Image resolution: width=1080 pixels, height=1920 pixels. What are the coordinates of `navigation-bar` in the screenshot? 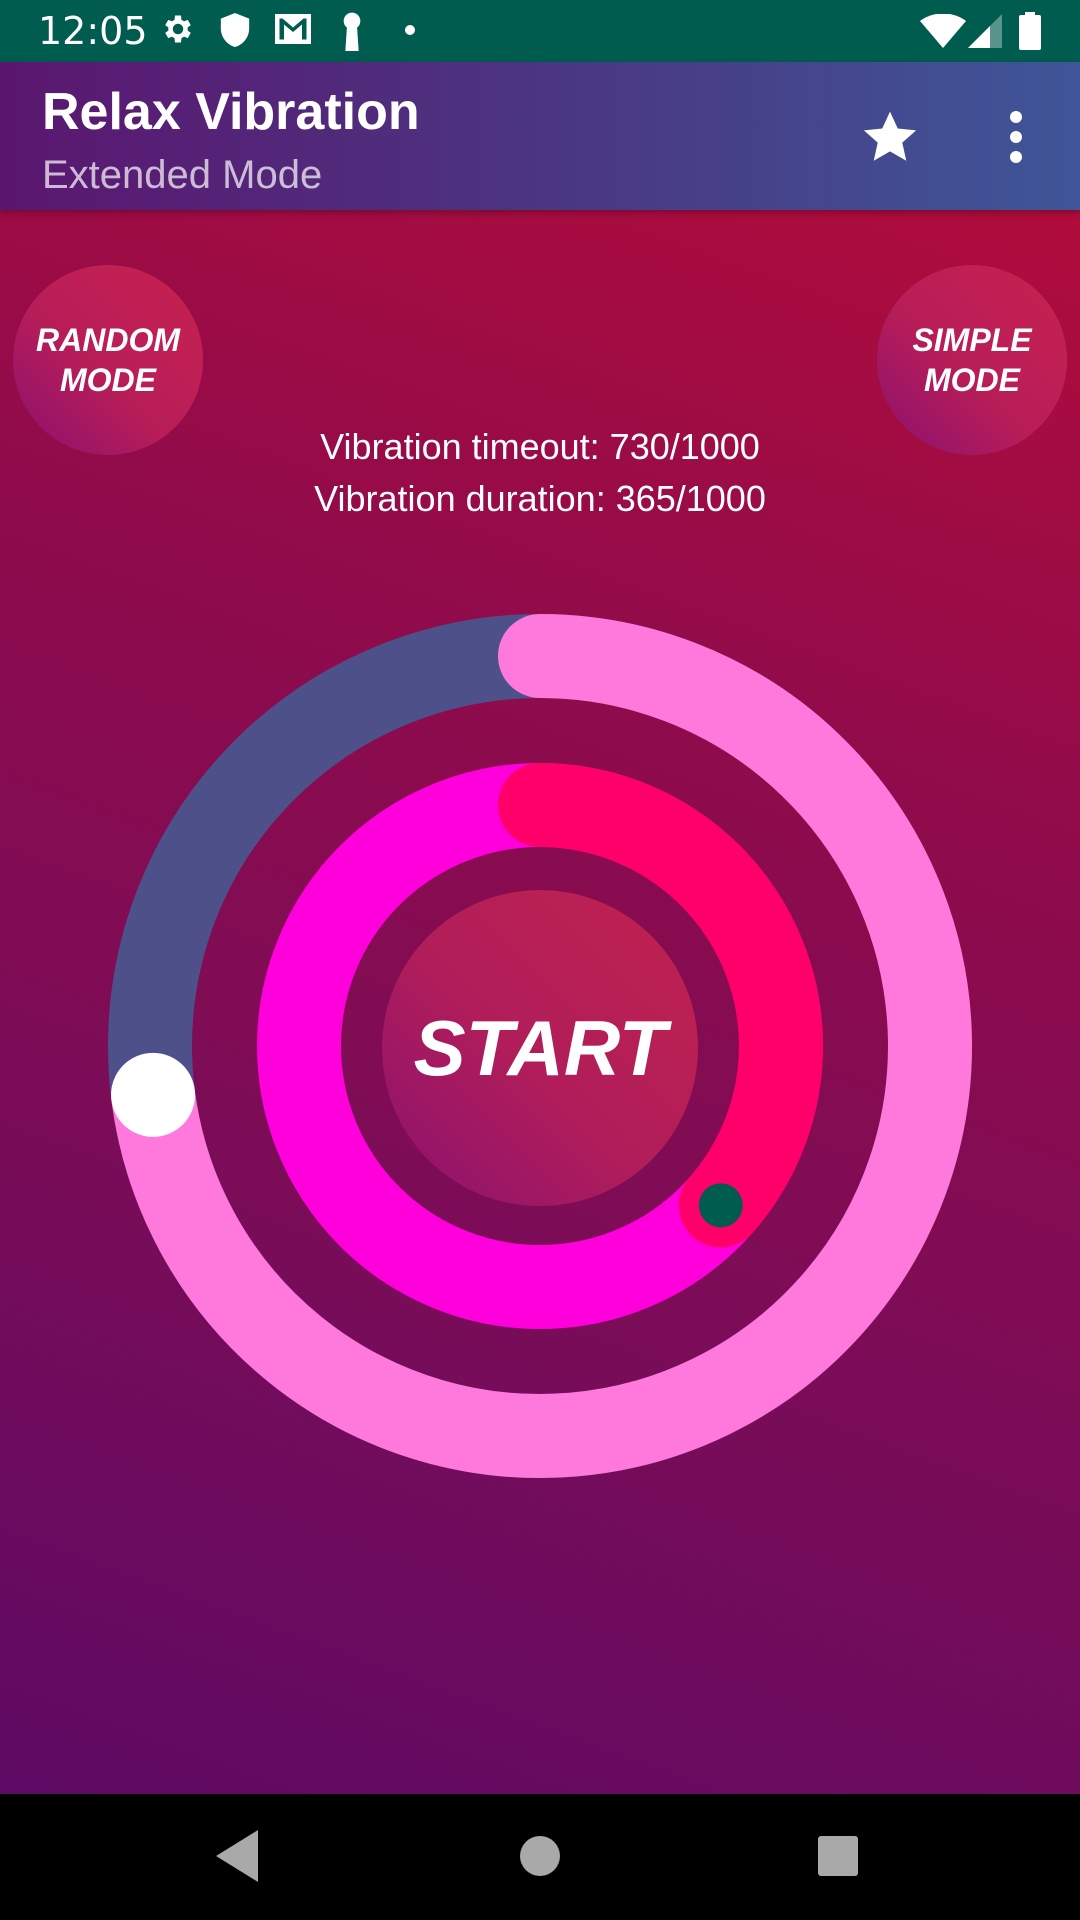 It's located at (540, 1857).